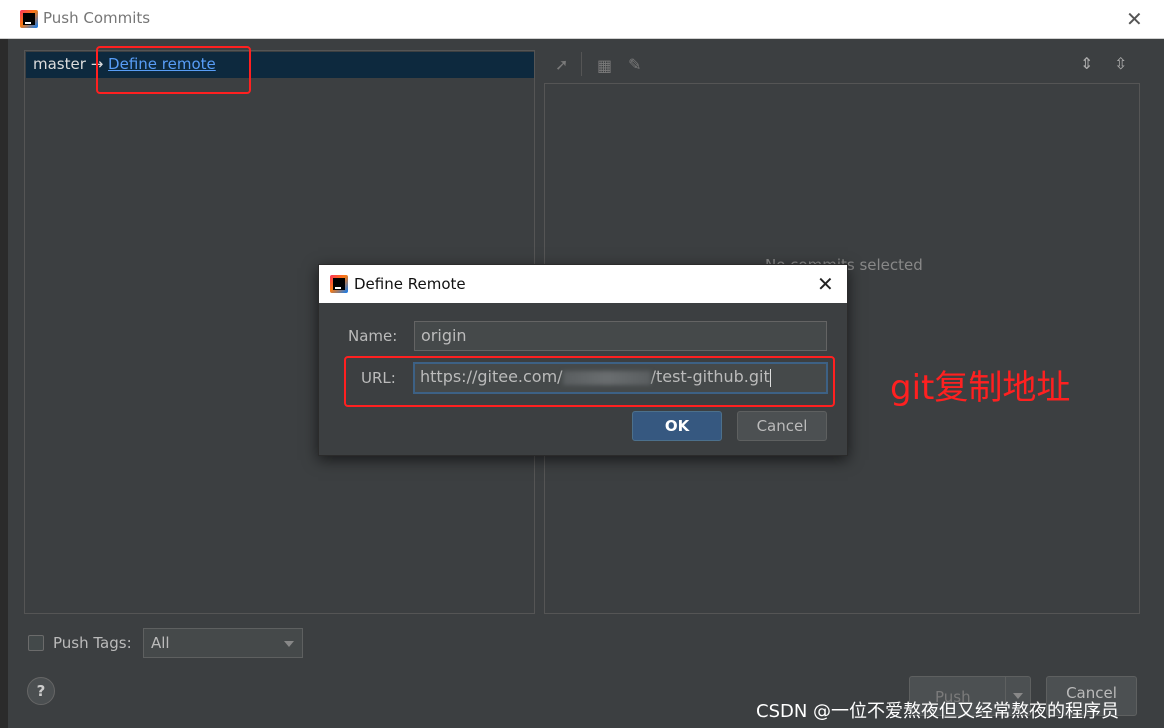 Image resolution: width=1164 pixels, height=728 pixels. What do you see at coordinates (634, 65) in the screenshot?
I see `edit-icon: ✎` at bounding box center [634, 65].